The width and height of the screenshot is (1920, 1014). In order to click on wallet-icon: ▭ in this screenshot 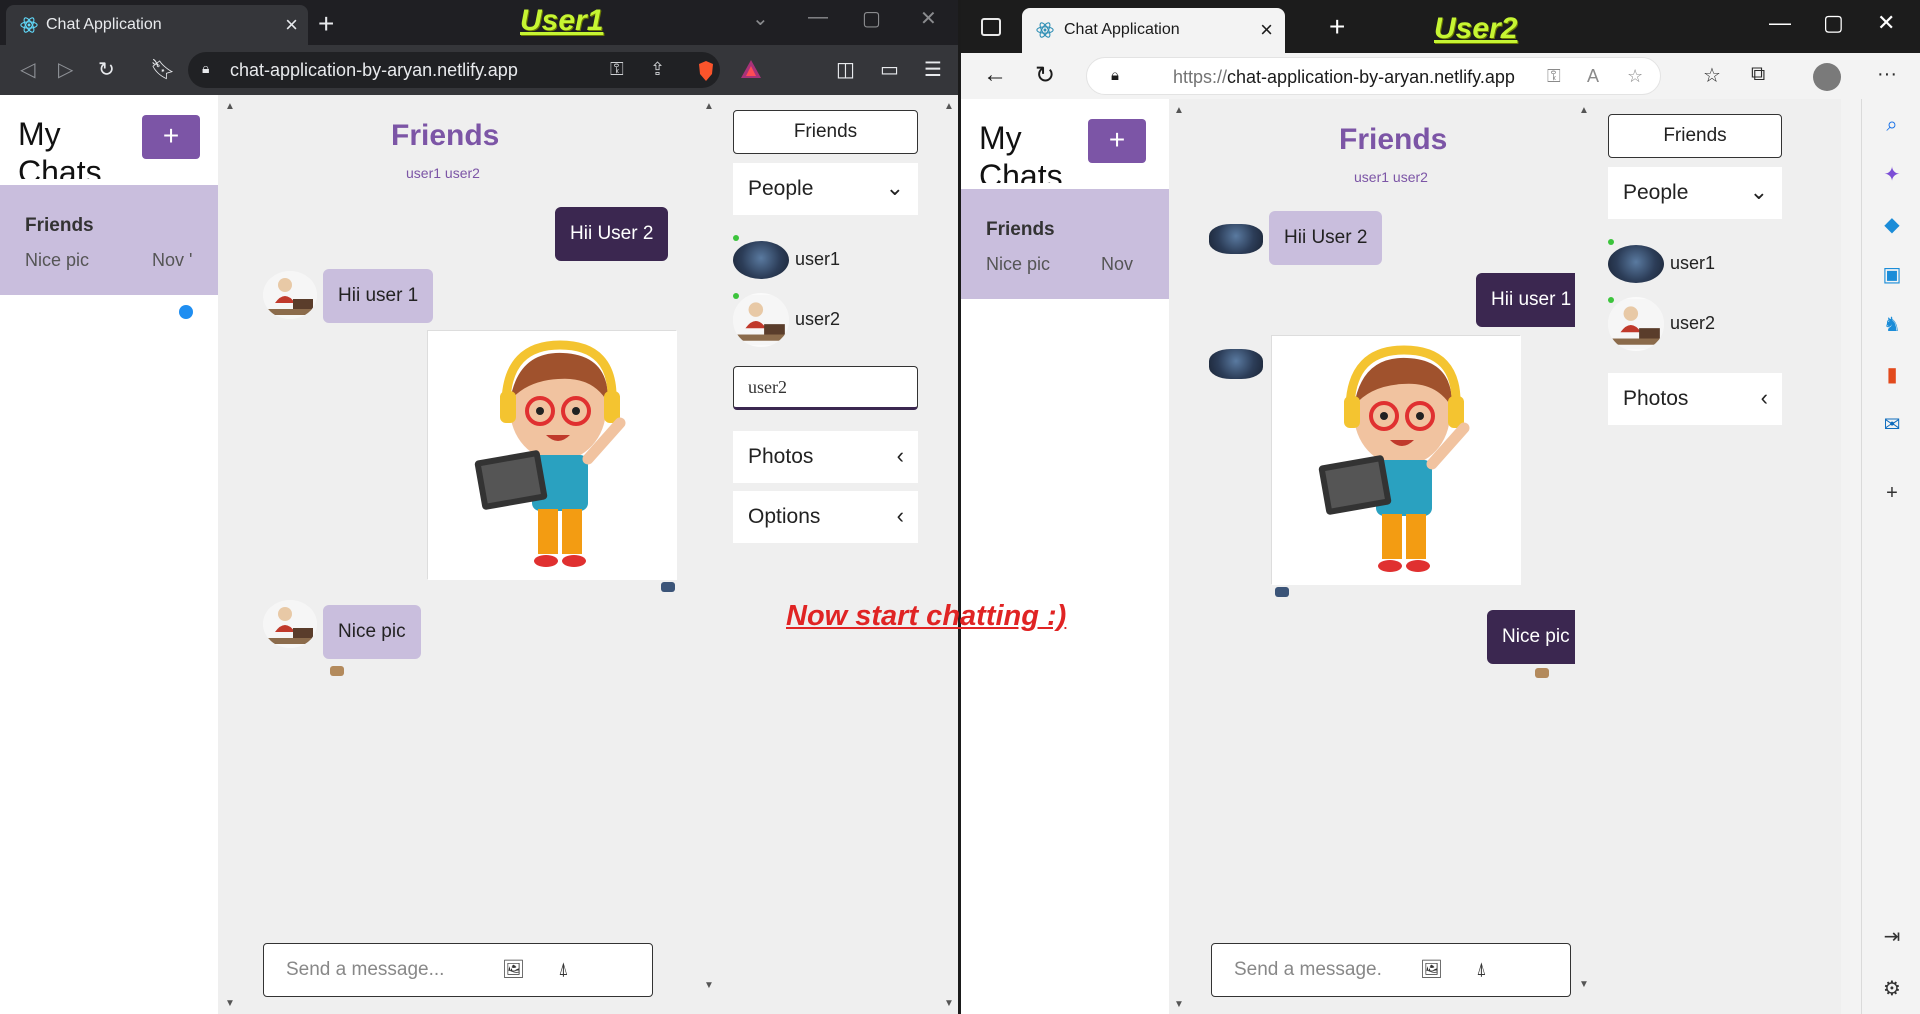, I will do `click(889, 69)`.